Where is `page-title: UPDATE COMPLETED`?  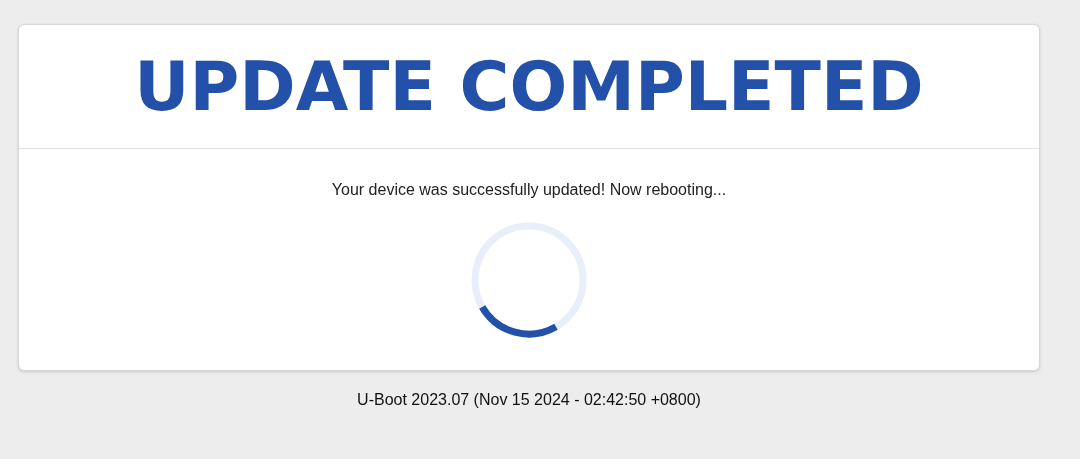
page-title: UPDATE COMPLETED is located at coordinates (529, 86).